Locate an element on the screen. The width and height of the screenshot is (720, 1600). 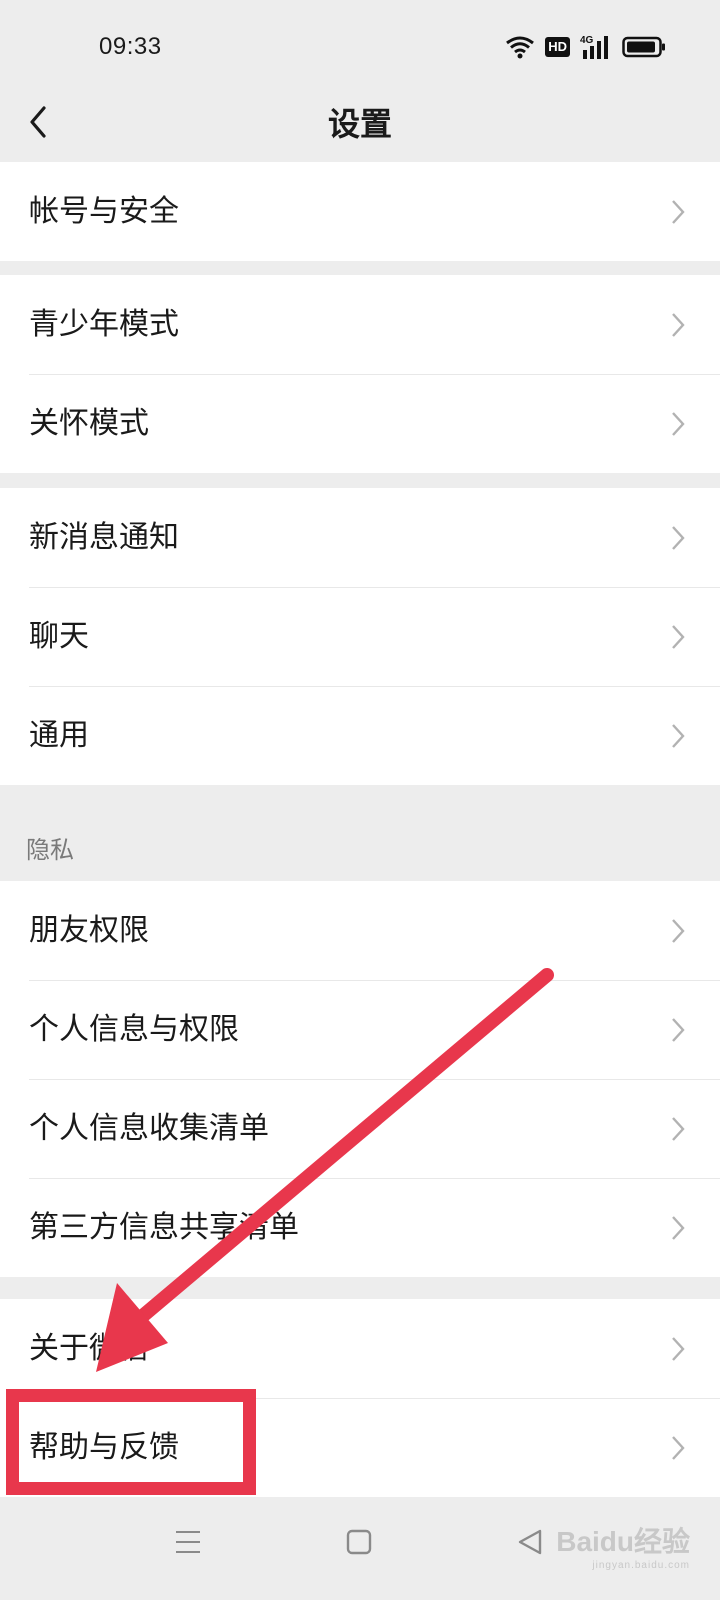
item-label: 朋友权限 is located at coordinates (89, 930).